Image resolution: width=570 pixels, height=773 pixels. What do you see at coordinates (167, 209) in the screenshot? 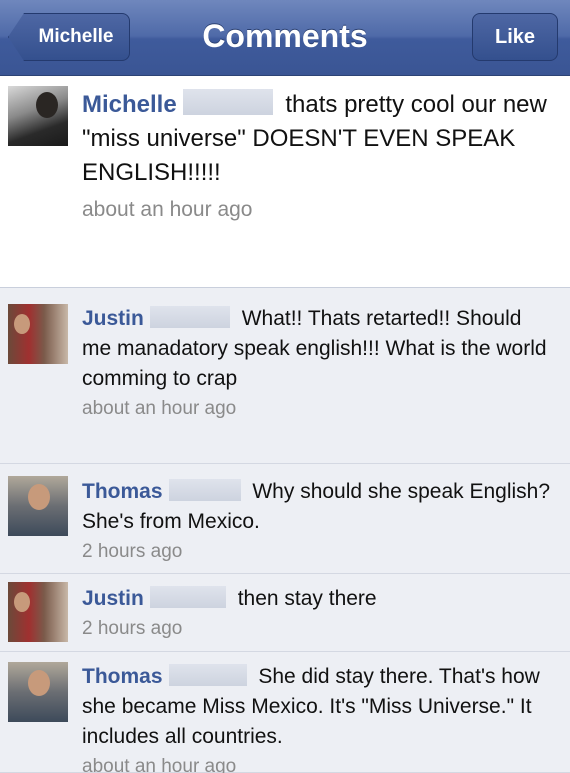
I see `post-timestamp: about an hour ago` at bounding box center [167, 209].